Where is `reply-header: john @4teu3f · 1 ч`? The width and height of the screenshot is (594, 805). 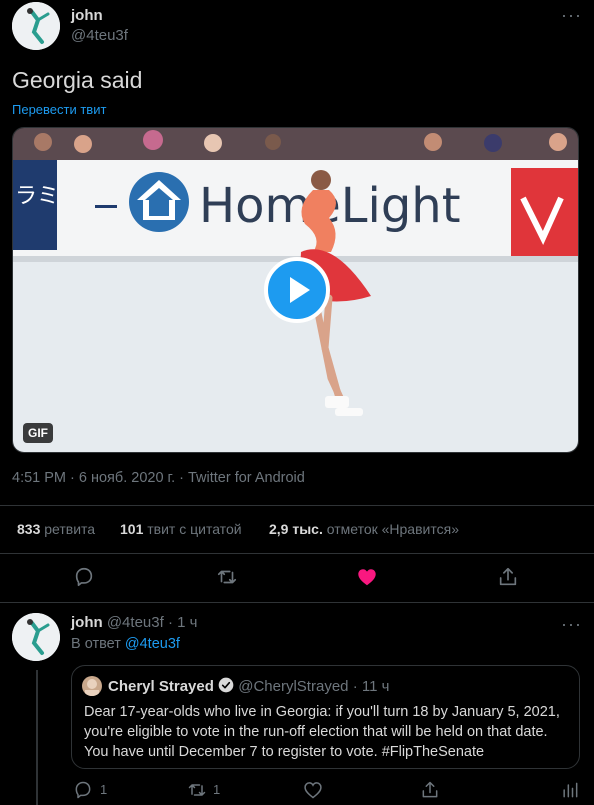 reply-header: john @4teu3f · 1 ч is located at coordinates (134, 622).